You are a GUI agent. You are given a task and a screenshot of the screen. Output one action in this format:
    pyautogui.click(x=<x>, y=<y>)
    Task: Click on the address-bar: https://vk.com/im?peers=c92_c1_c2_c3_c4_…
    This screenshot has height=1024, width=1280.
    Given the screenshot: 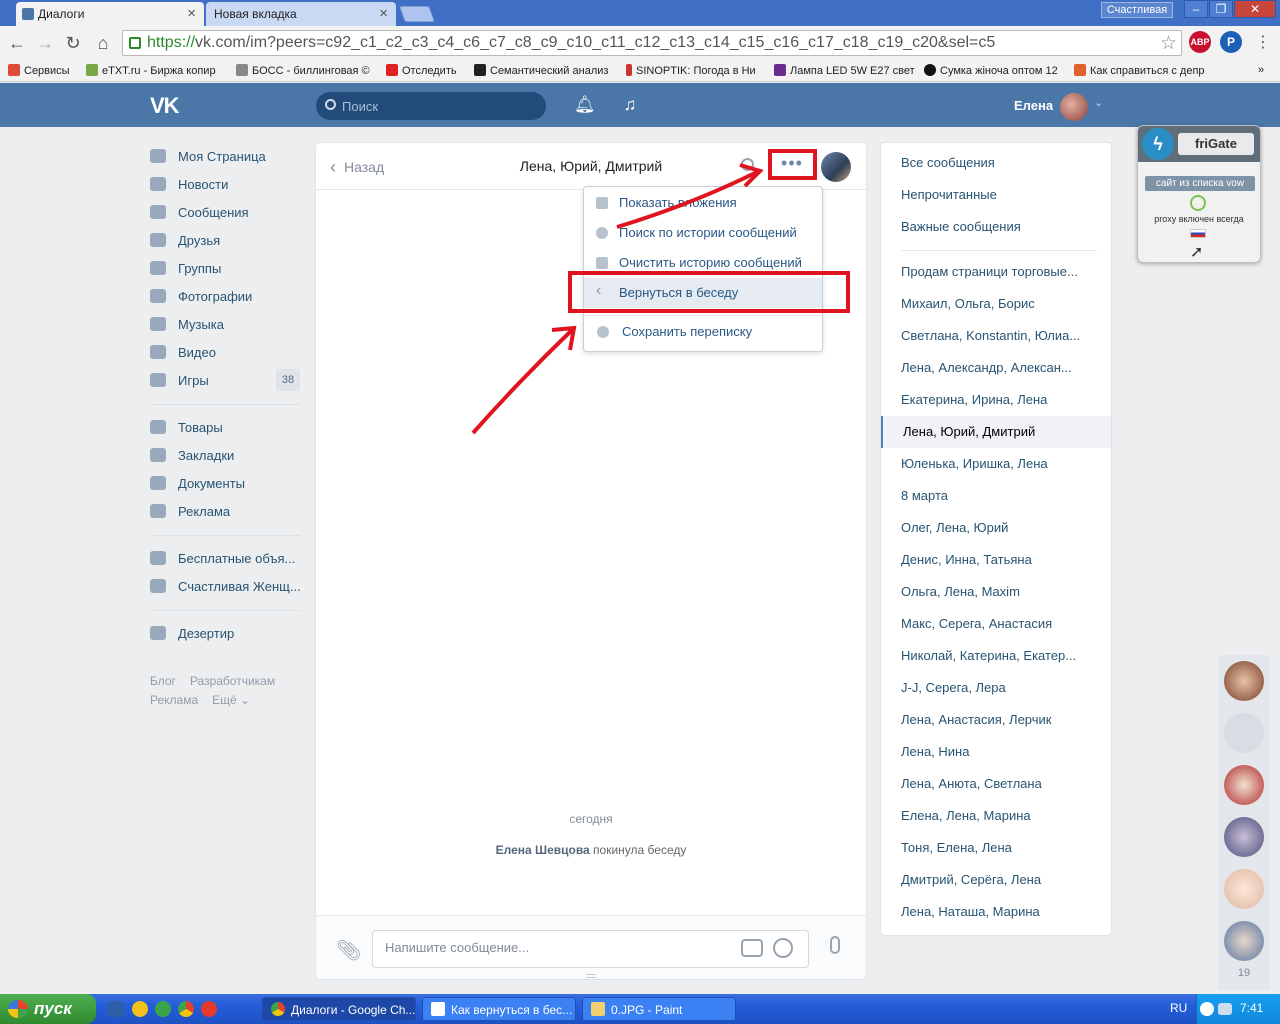 What is the action you would take?
    pyautogui.click(x=652, y=43)
    